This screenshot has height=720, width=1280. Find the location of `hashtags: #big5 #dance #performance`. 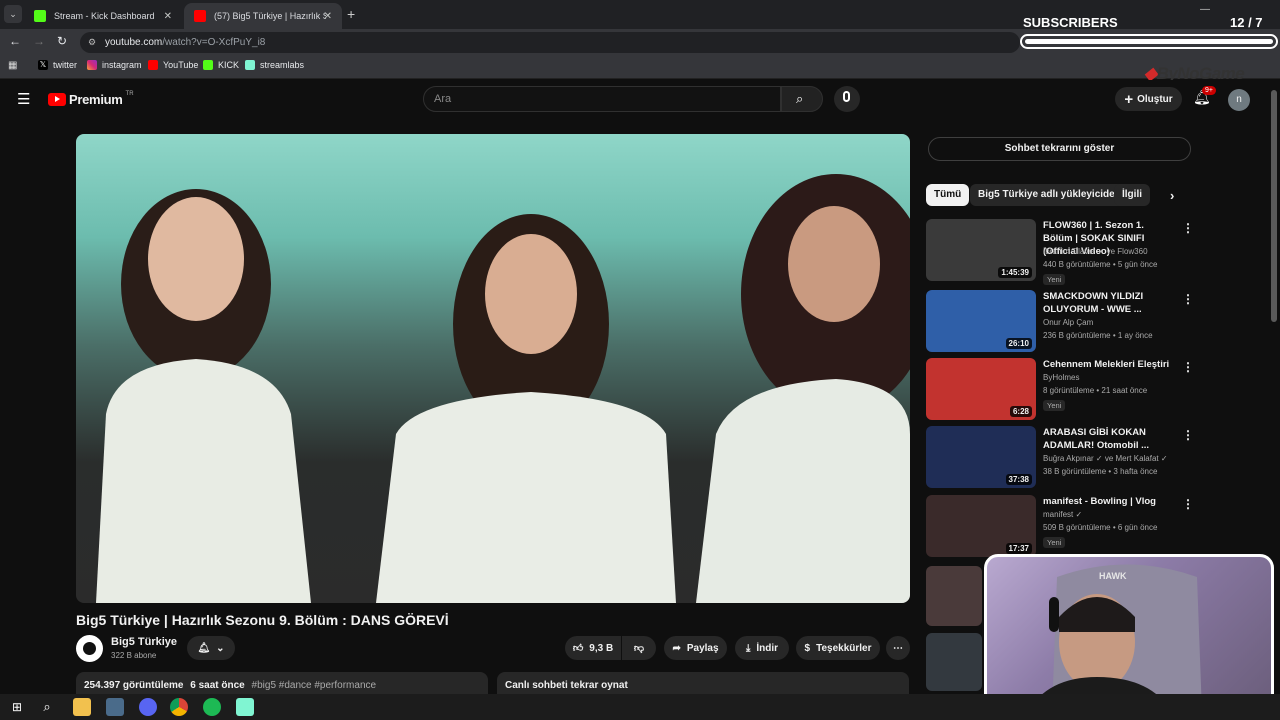

hashtags: #big5 #dance #performance is located at coordinates (314, 685).